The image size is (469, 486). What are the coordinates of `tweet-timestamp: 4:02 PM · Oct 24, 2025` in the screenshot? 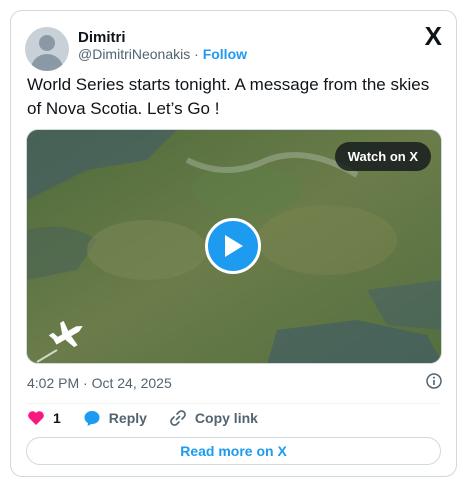 It's located at (99, 383).